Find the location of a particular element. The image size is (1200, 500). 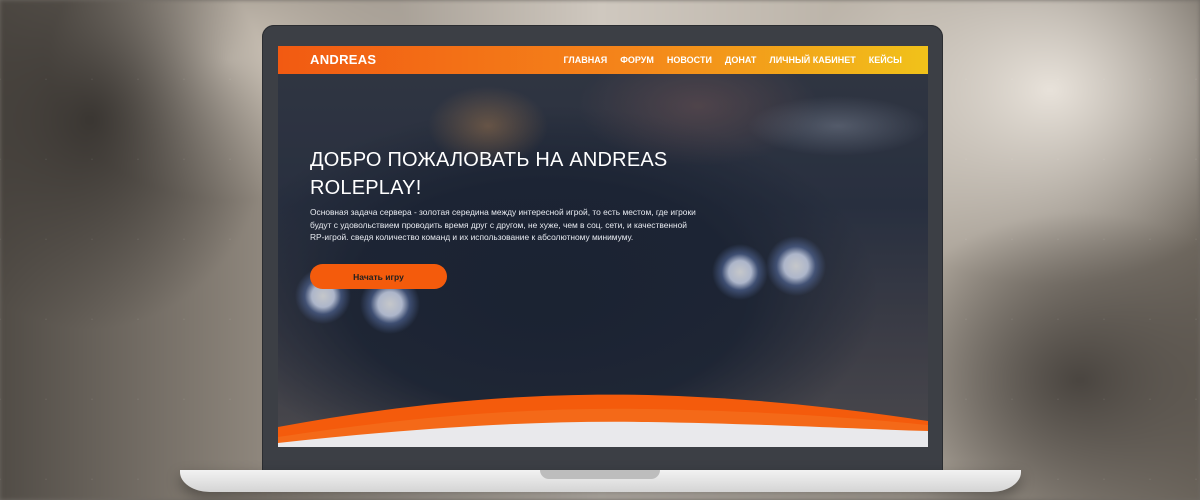

laptop-notch is located at coordinates (600, 474).